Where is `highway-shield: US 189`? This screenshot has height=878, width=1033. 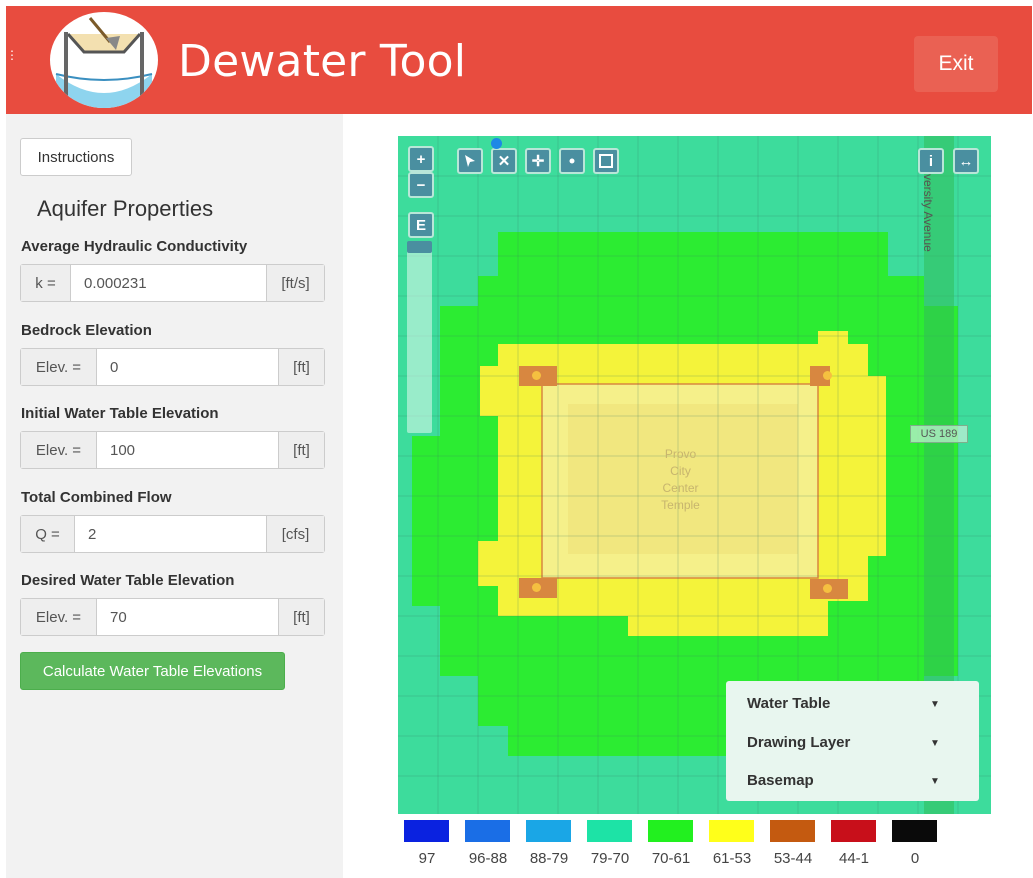
highway-shield: US 189 is located at coordinates (939, 434).